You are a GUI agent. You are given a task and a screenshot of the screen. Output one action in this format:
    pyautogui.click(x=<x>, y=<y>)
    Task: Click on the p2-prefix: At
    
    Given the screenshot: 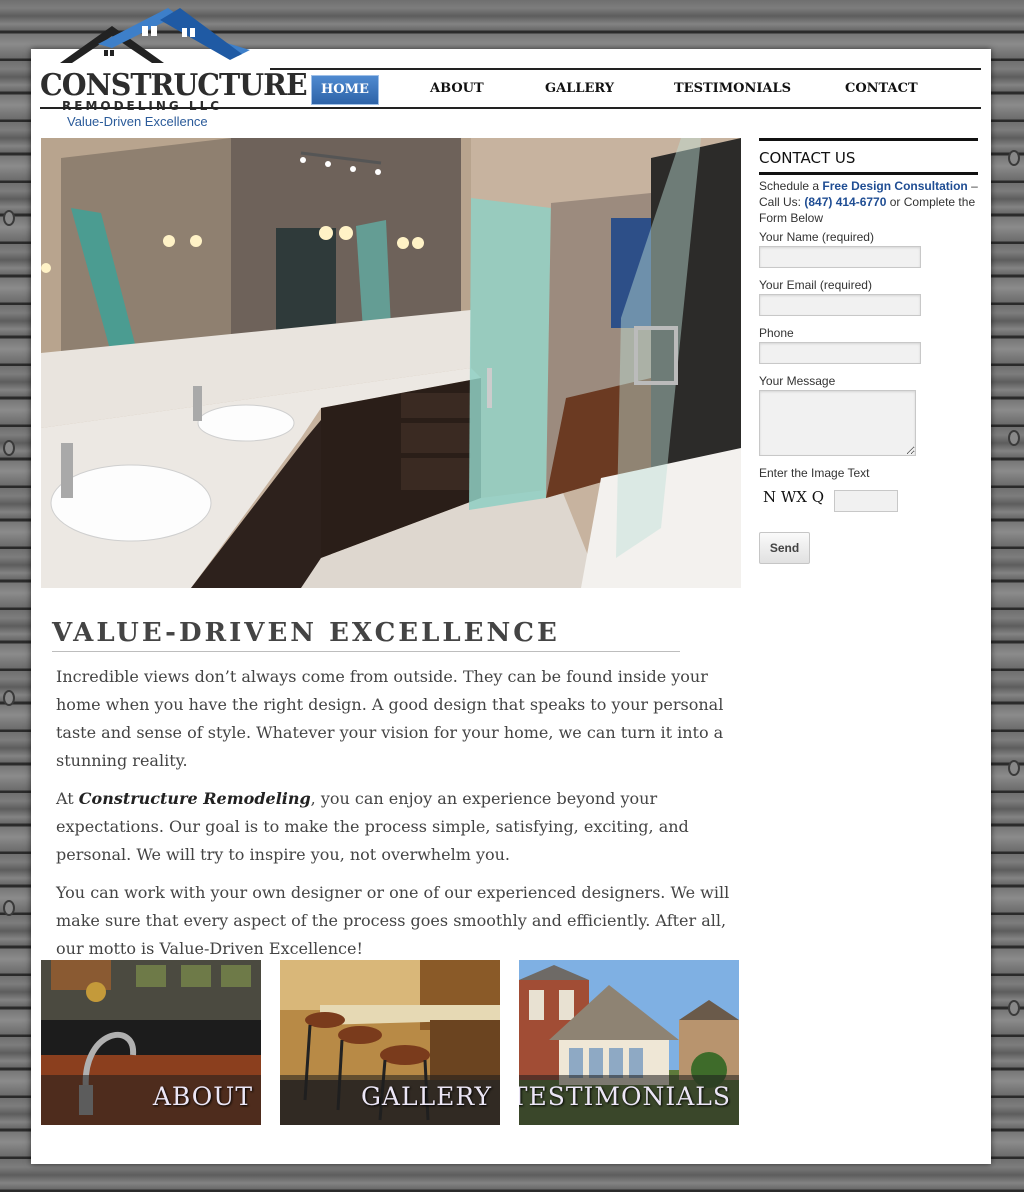 What is the action you would take?
    pyautogui.click(x=67, y=798)
    